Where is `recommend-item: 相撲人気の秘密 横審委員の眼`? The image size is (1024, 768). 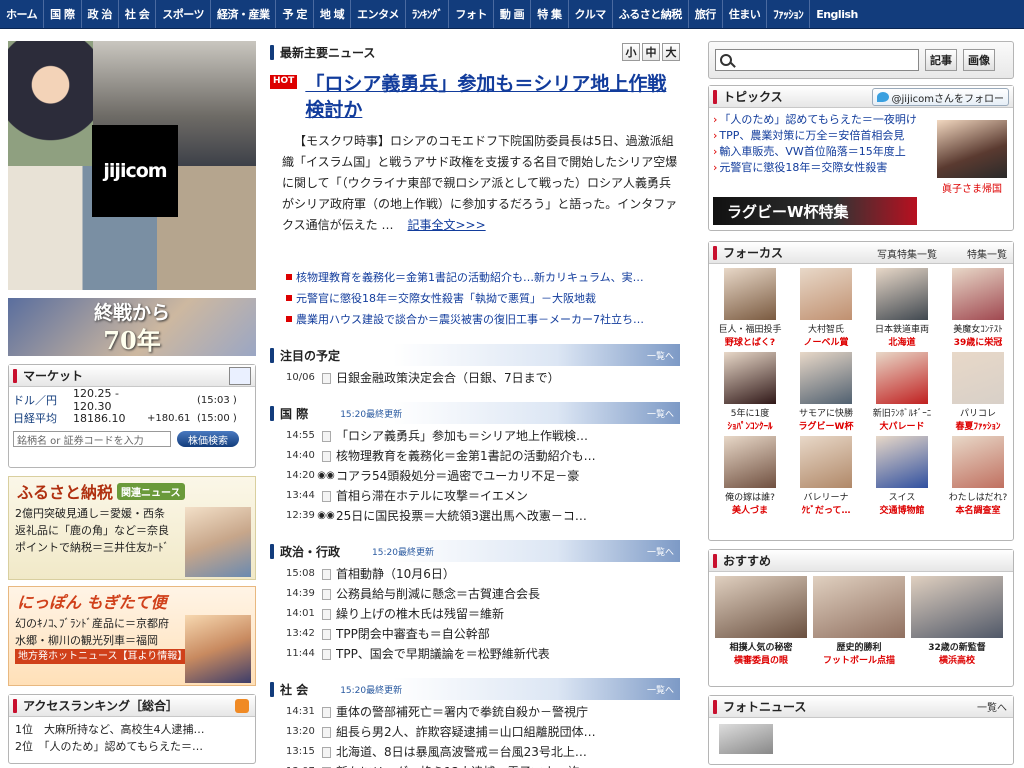 recommend-item: 相撲人気の秘密 横審委員の眼 is located at coordinates (761, 621).